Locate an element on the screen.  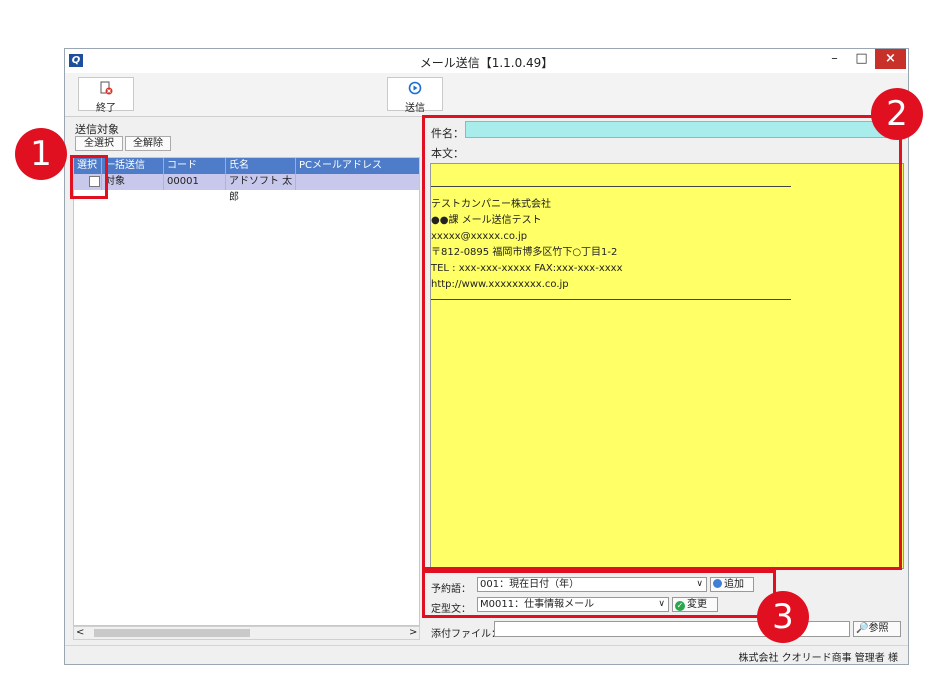
exit-button: 終了 is located at coordinates (106, 95).